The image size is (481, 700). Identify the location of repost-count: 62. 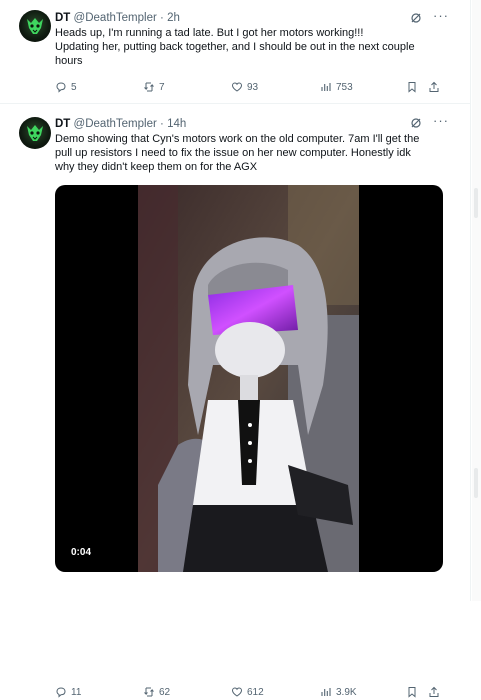
(165, 692).